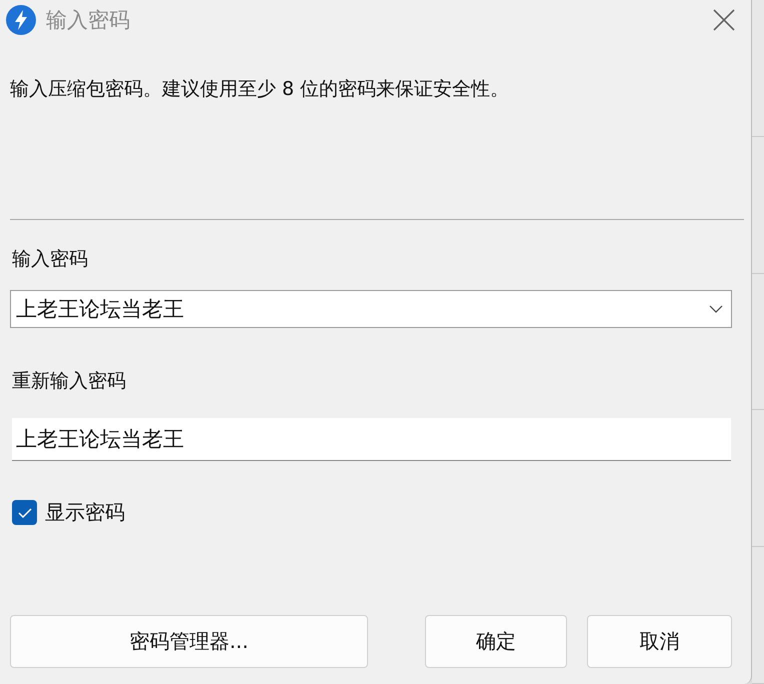 The height and width of the screenshot is (684, 764). Describe the element at coordinates (260, 89) in the screenshot. I see `description-text: 输入压缩包密码。建议使用至少 8 位的密码来保证安全性。` at that location.